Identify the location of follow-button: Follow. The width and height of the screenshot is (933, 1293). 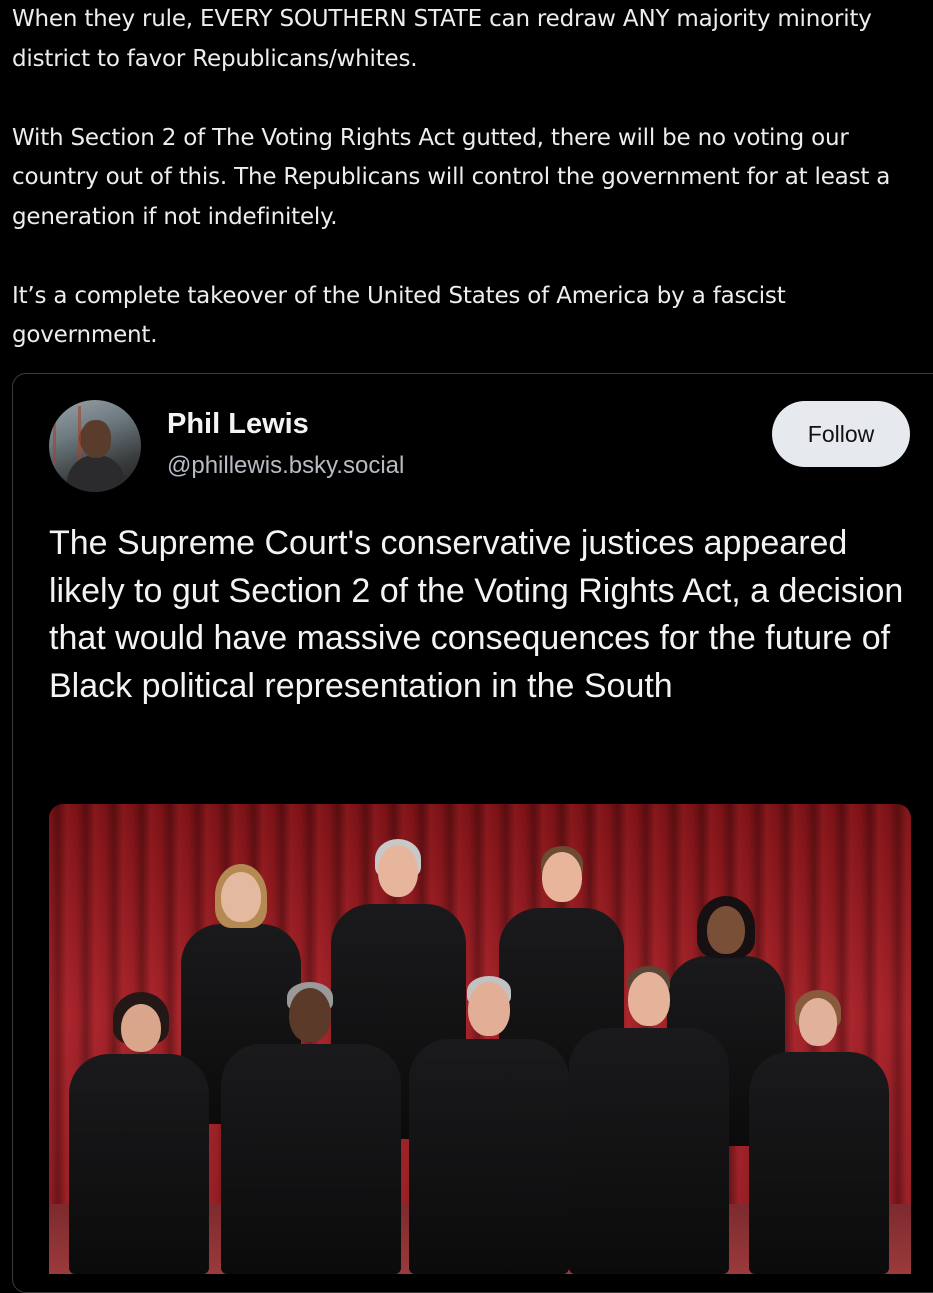
(841, 434).